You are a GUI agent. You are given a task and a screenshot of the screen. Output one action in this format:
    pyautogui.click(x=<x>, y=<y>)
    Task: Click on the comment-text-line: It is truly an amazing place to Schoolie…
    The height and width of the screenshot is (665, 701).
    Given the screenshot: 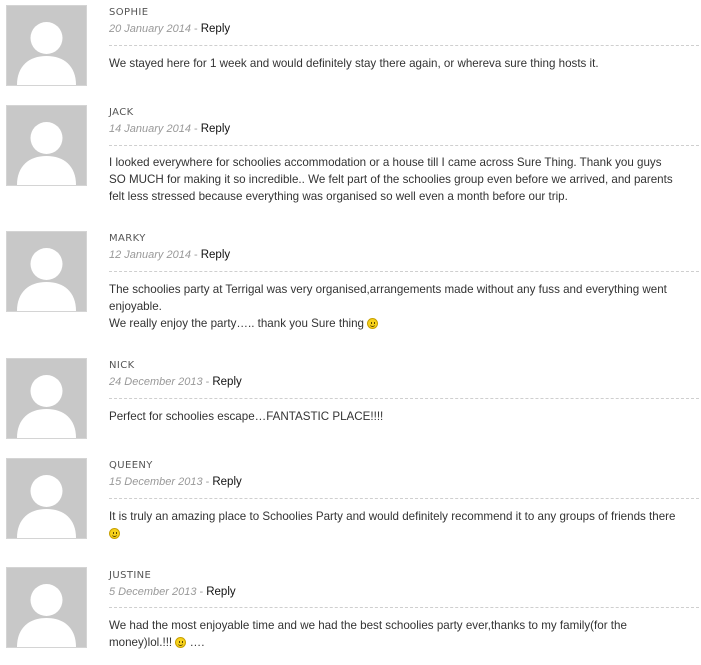 What is the action you would take?
    pyautogui.click(x=392, y=516)
    